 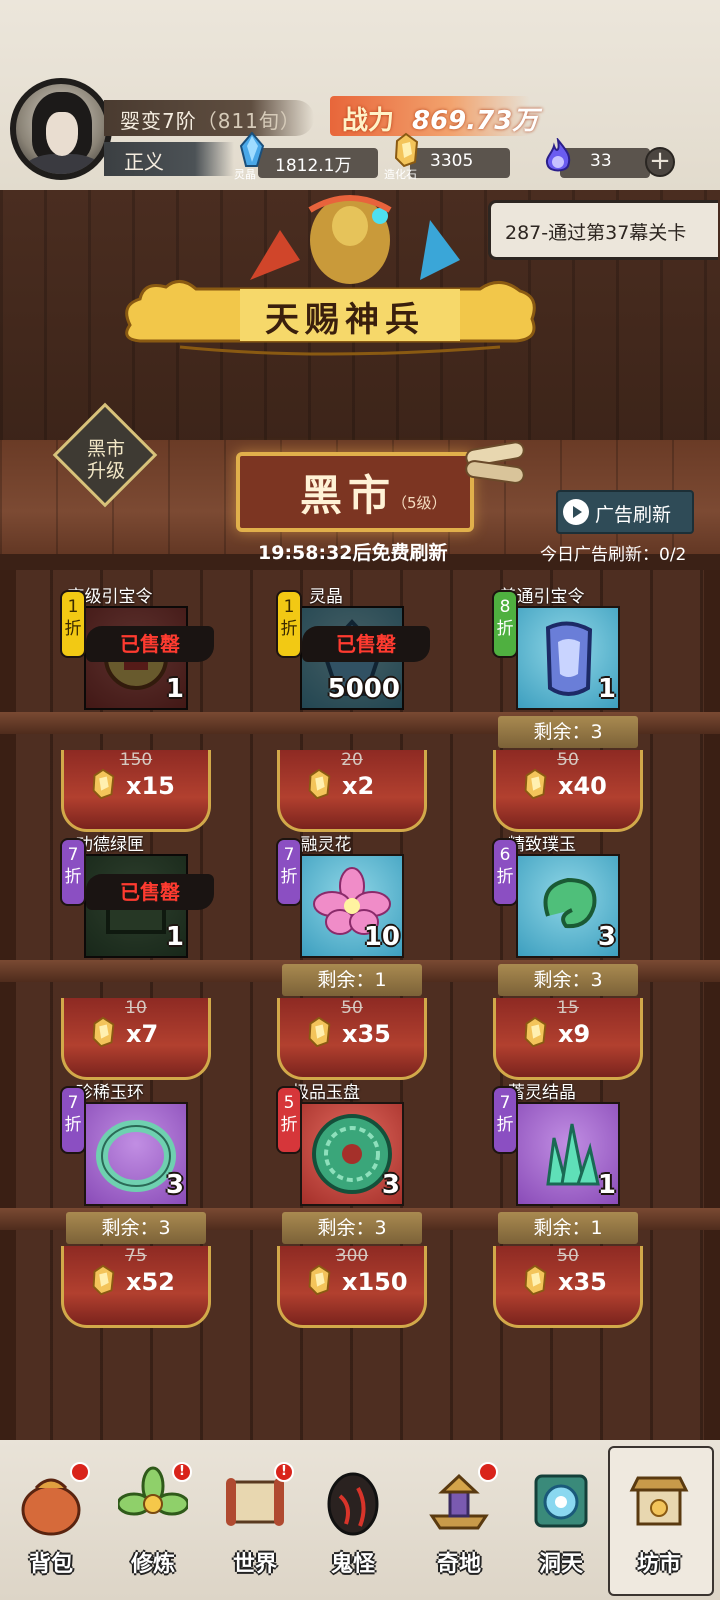 I want to click on original-price: 75, so click(x=136, y=1256).